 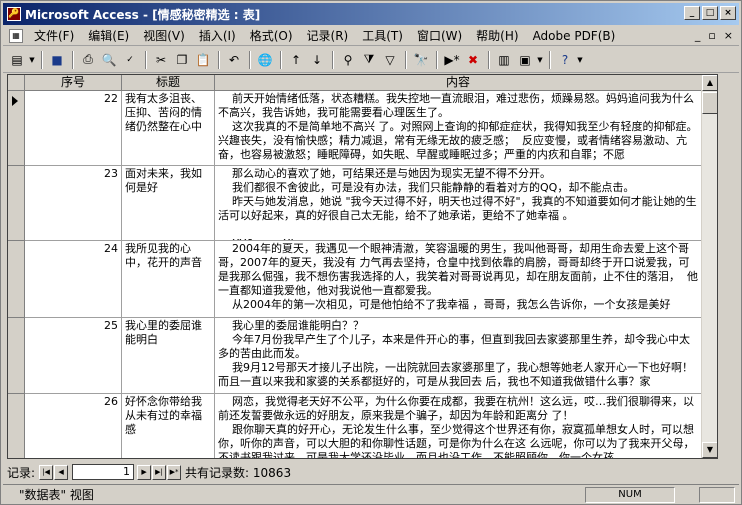 What do you see at coordinates (504, 60) in the screenshot?
I see `database-window-icon: ▥` at bounding box center [504, 60].